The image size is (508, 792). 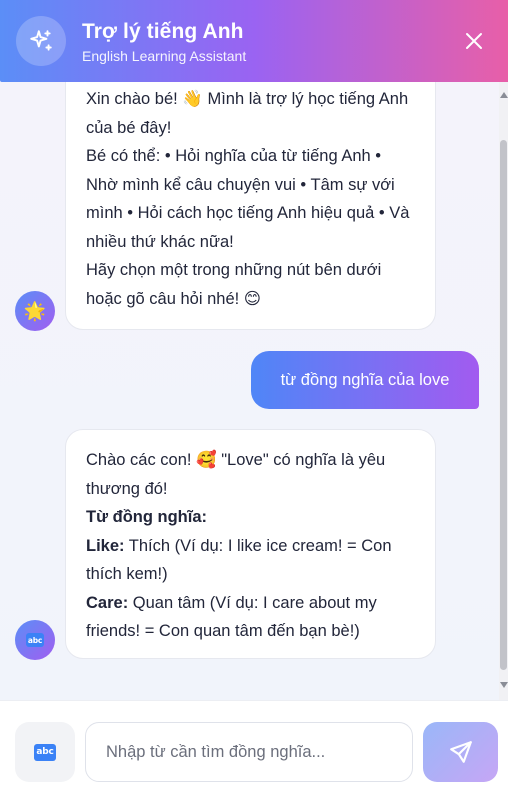 I want to click on synonyms-heading: Từ đồng nghĩa:, so click(x=147, y=517).